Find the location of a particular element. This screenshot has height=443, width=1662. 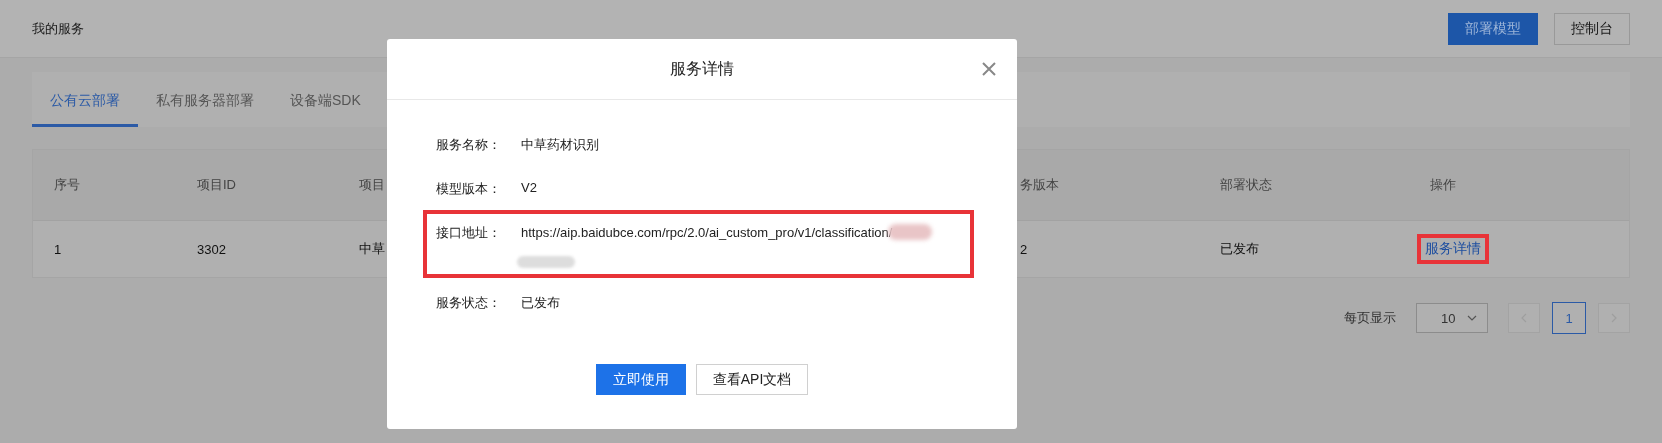

header-button: 控制台 is located at coordinates (1592, 28).